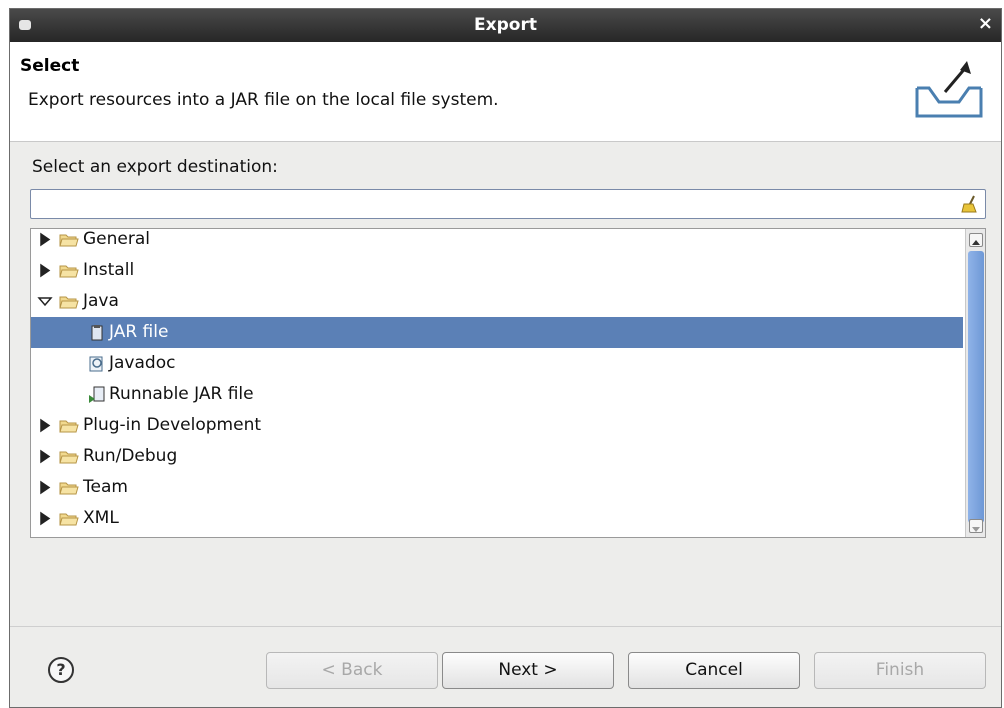  I want to click on tree-item-label: Runnable JAR file, so click(181, 394).